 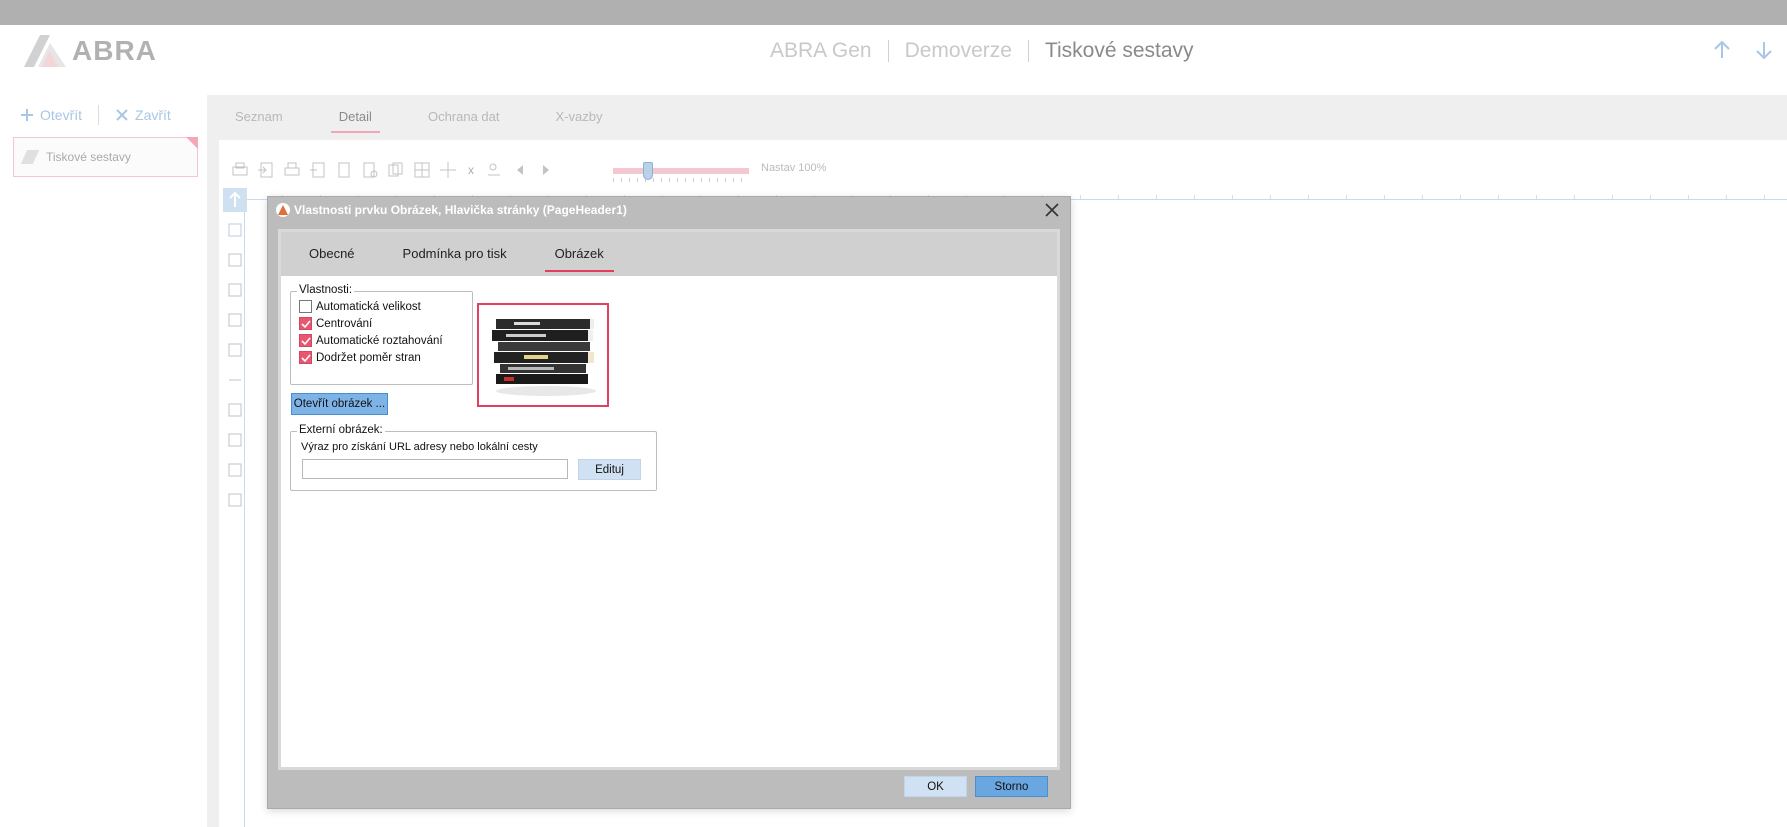 What do you see at coordinates (1011, 786) in the screenshot?
I see `cancel-button: Storno` at bounding box center [1011, 786].